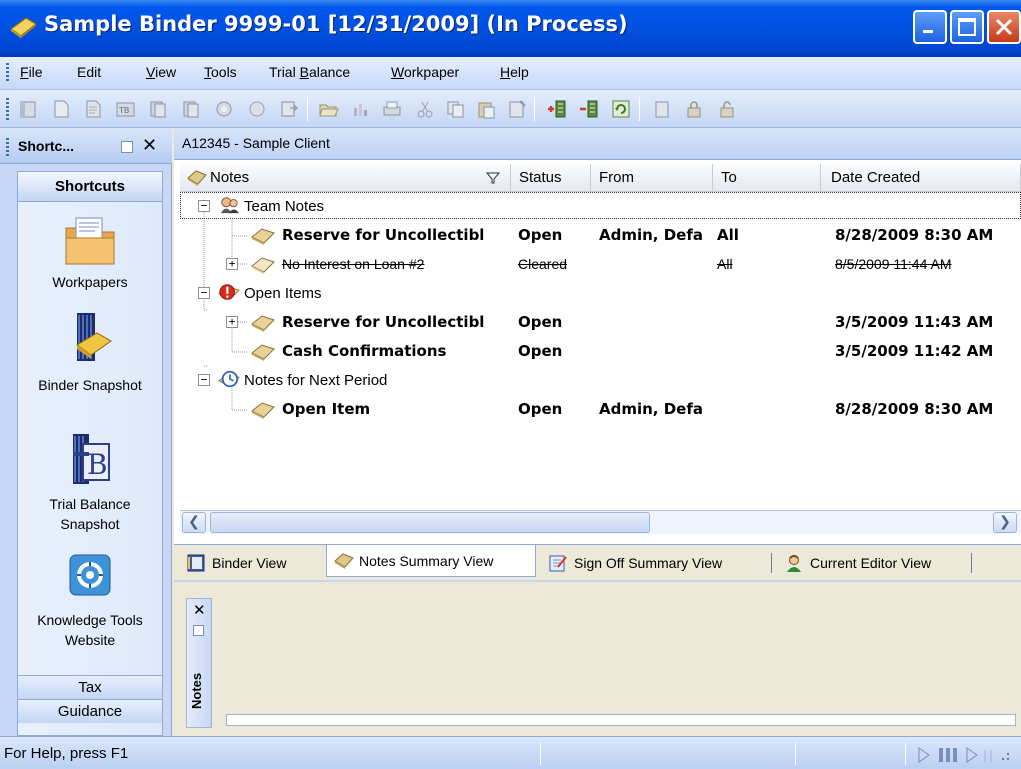 The width and height of the screenshot is (1021, 769). Describe the element at coordinates (7, 73) in the screenshot. I see `menu-grip` at that location.